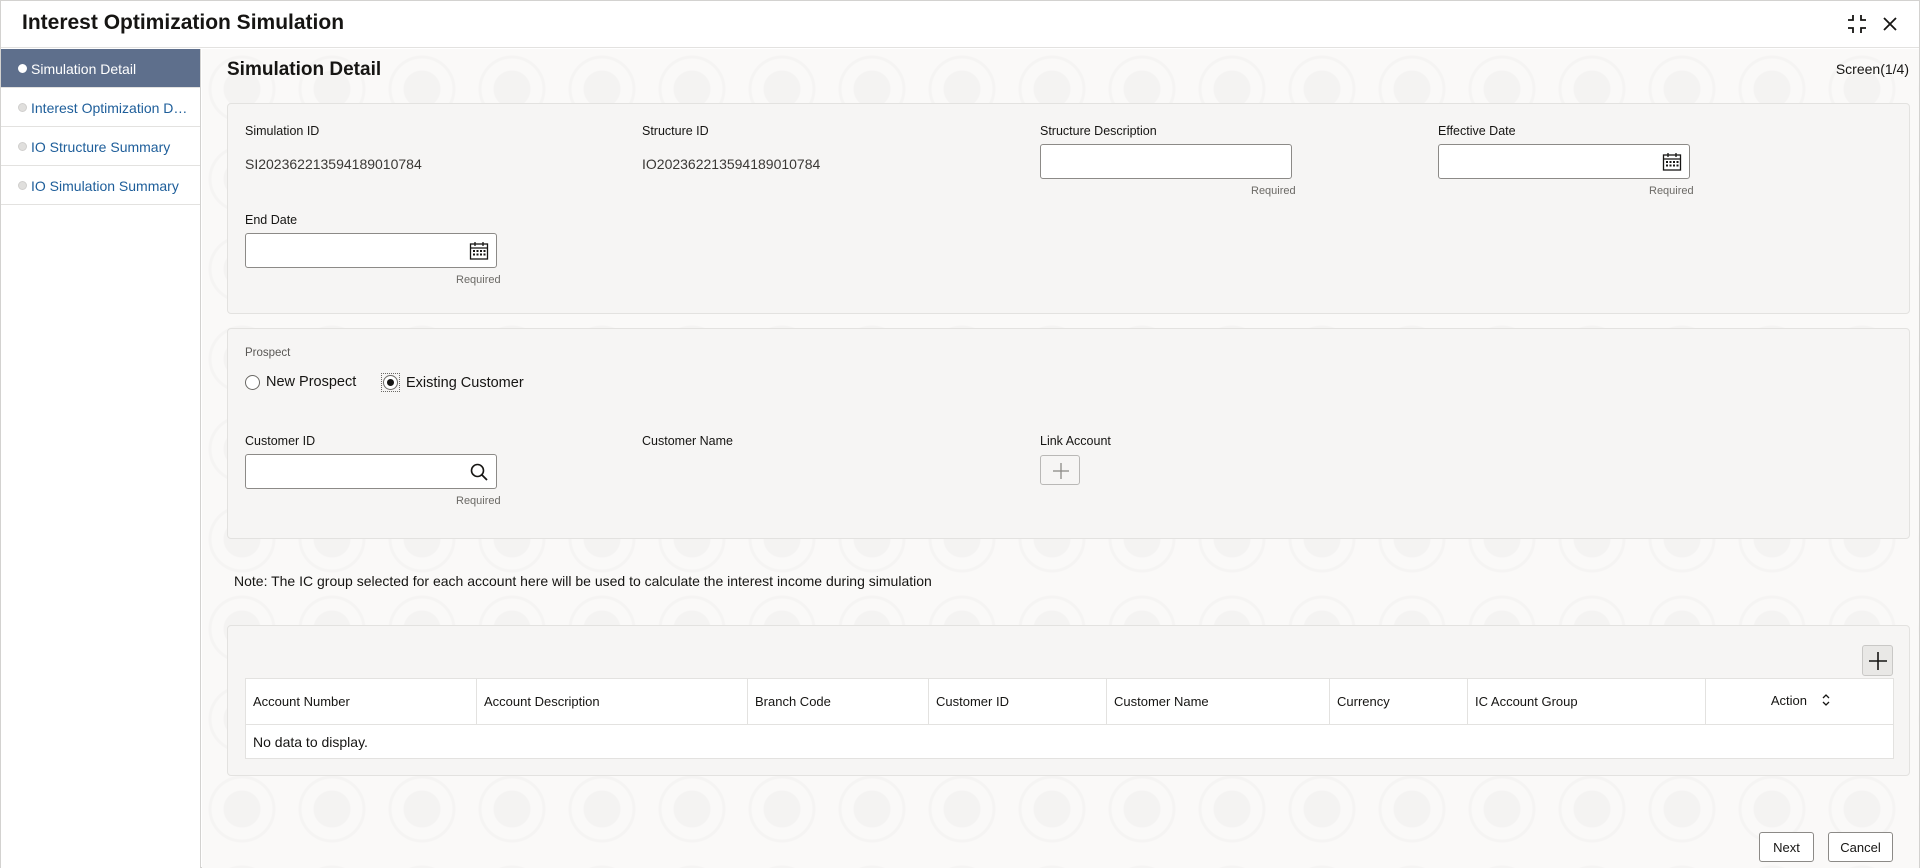  What do you see at coordinates (1477, 131) in the screenshot?
I see `effective-date-label: Effective Date` at bounding box center [1477, 131].